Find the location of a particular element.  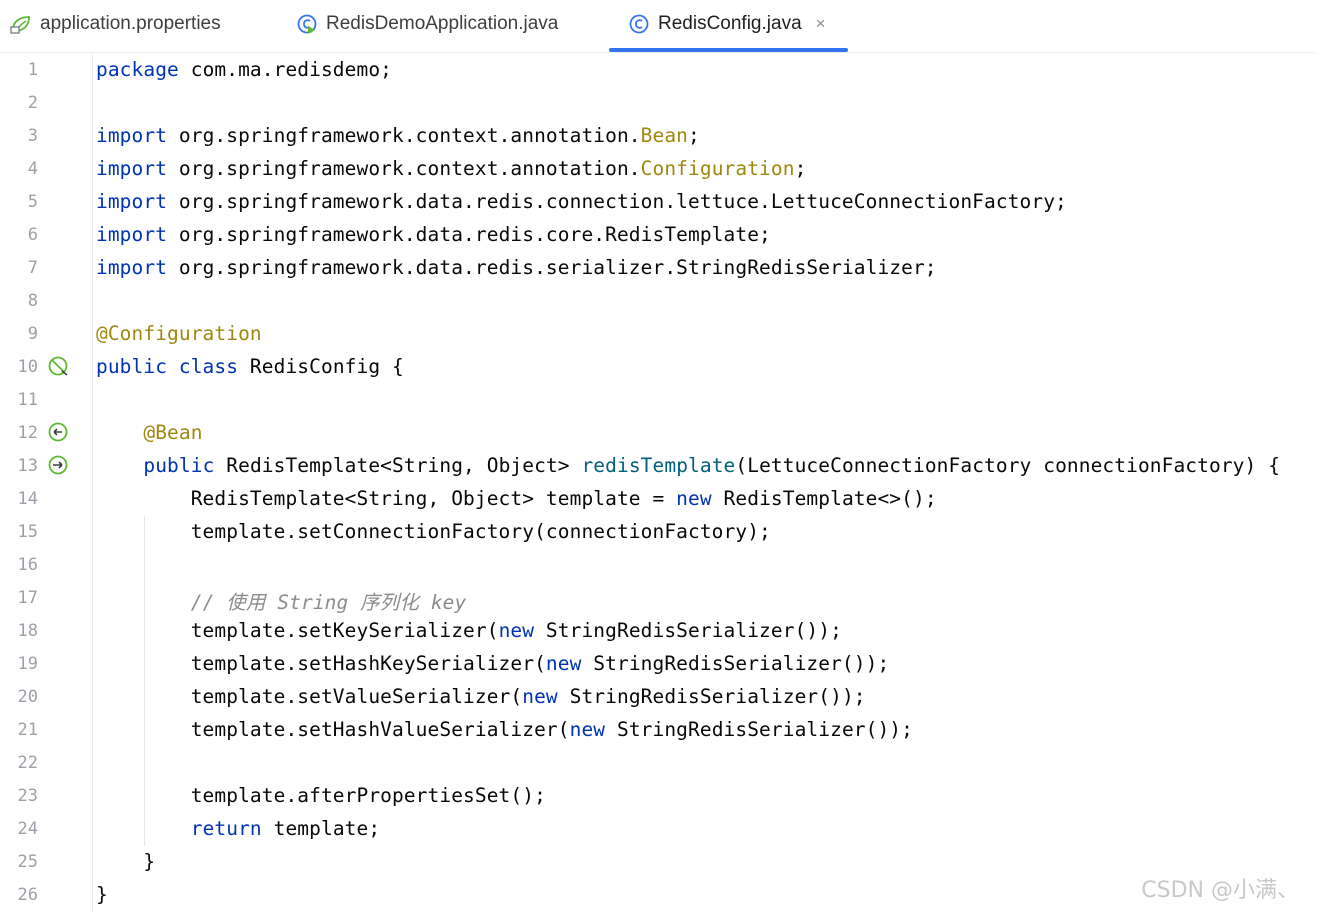

tab-label: application.properties is located at coordinates (130, 23).